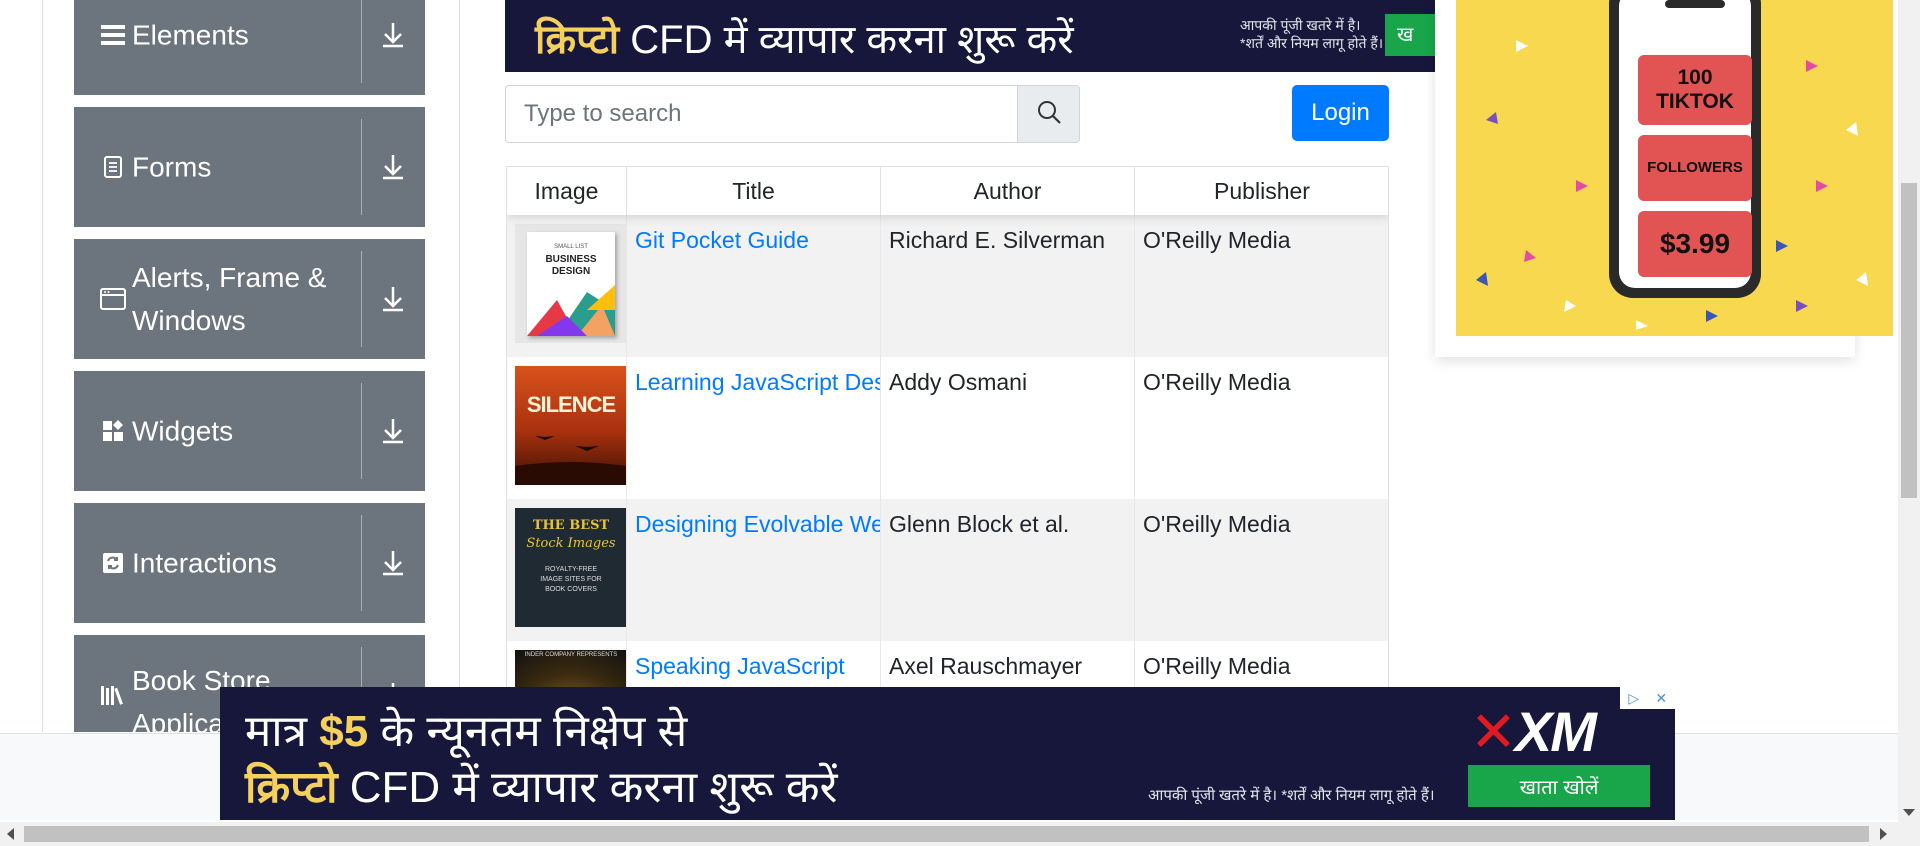 The width and height of the screenshot is (1920, 846). I want to click on sidebar-group-label: Widgets, so click(183, 431).